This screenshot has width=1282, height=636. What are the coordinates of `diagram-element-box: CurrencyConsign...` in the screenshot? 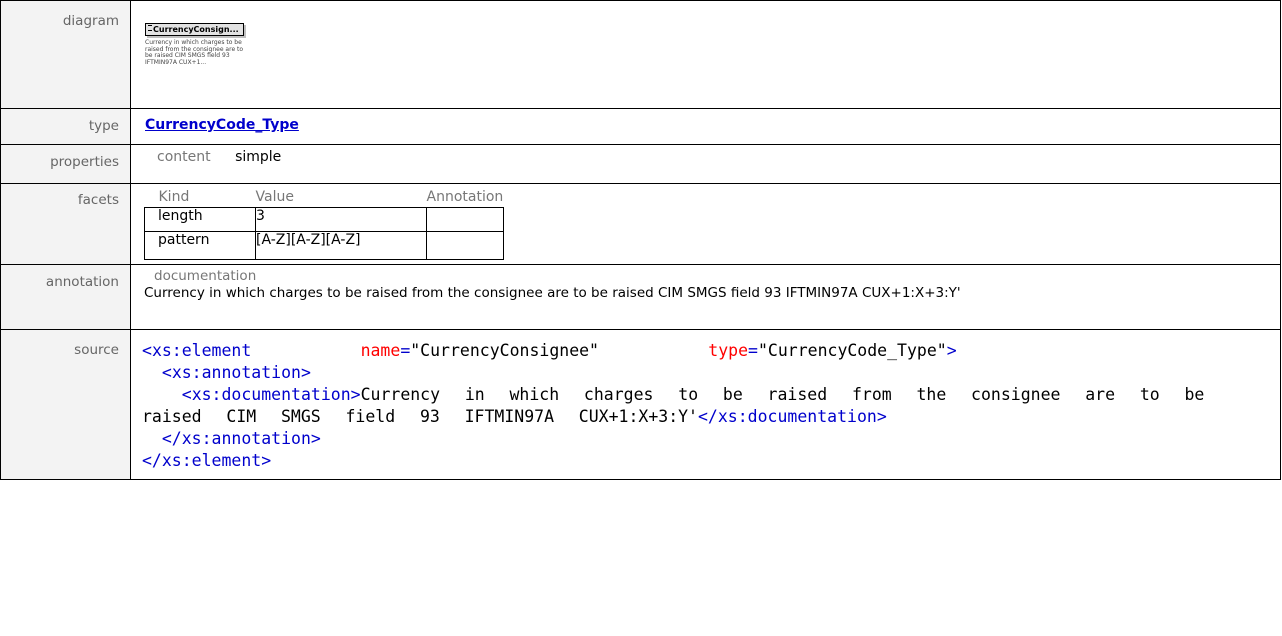 It's located at (194, 29).